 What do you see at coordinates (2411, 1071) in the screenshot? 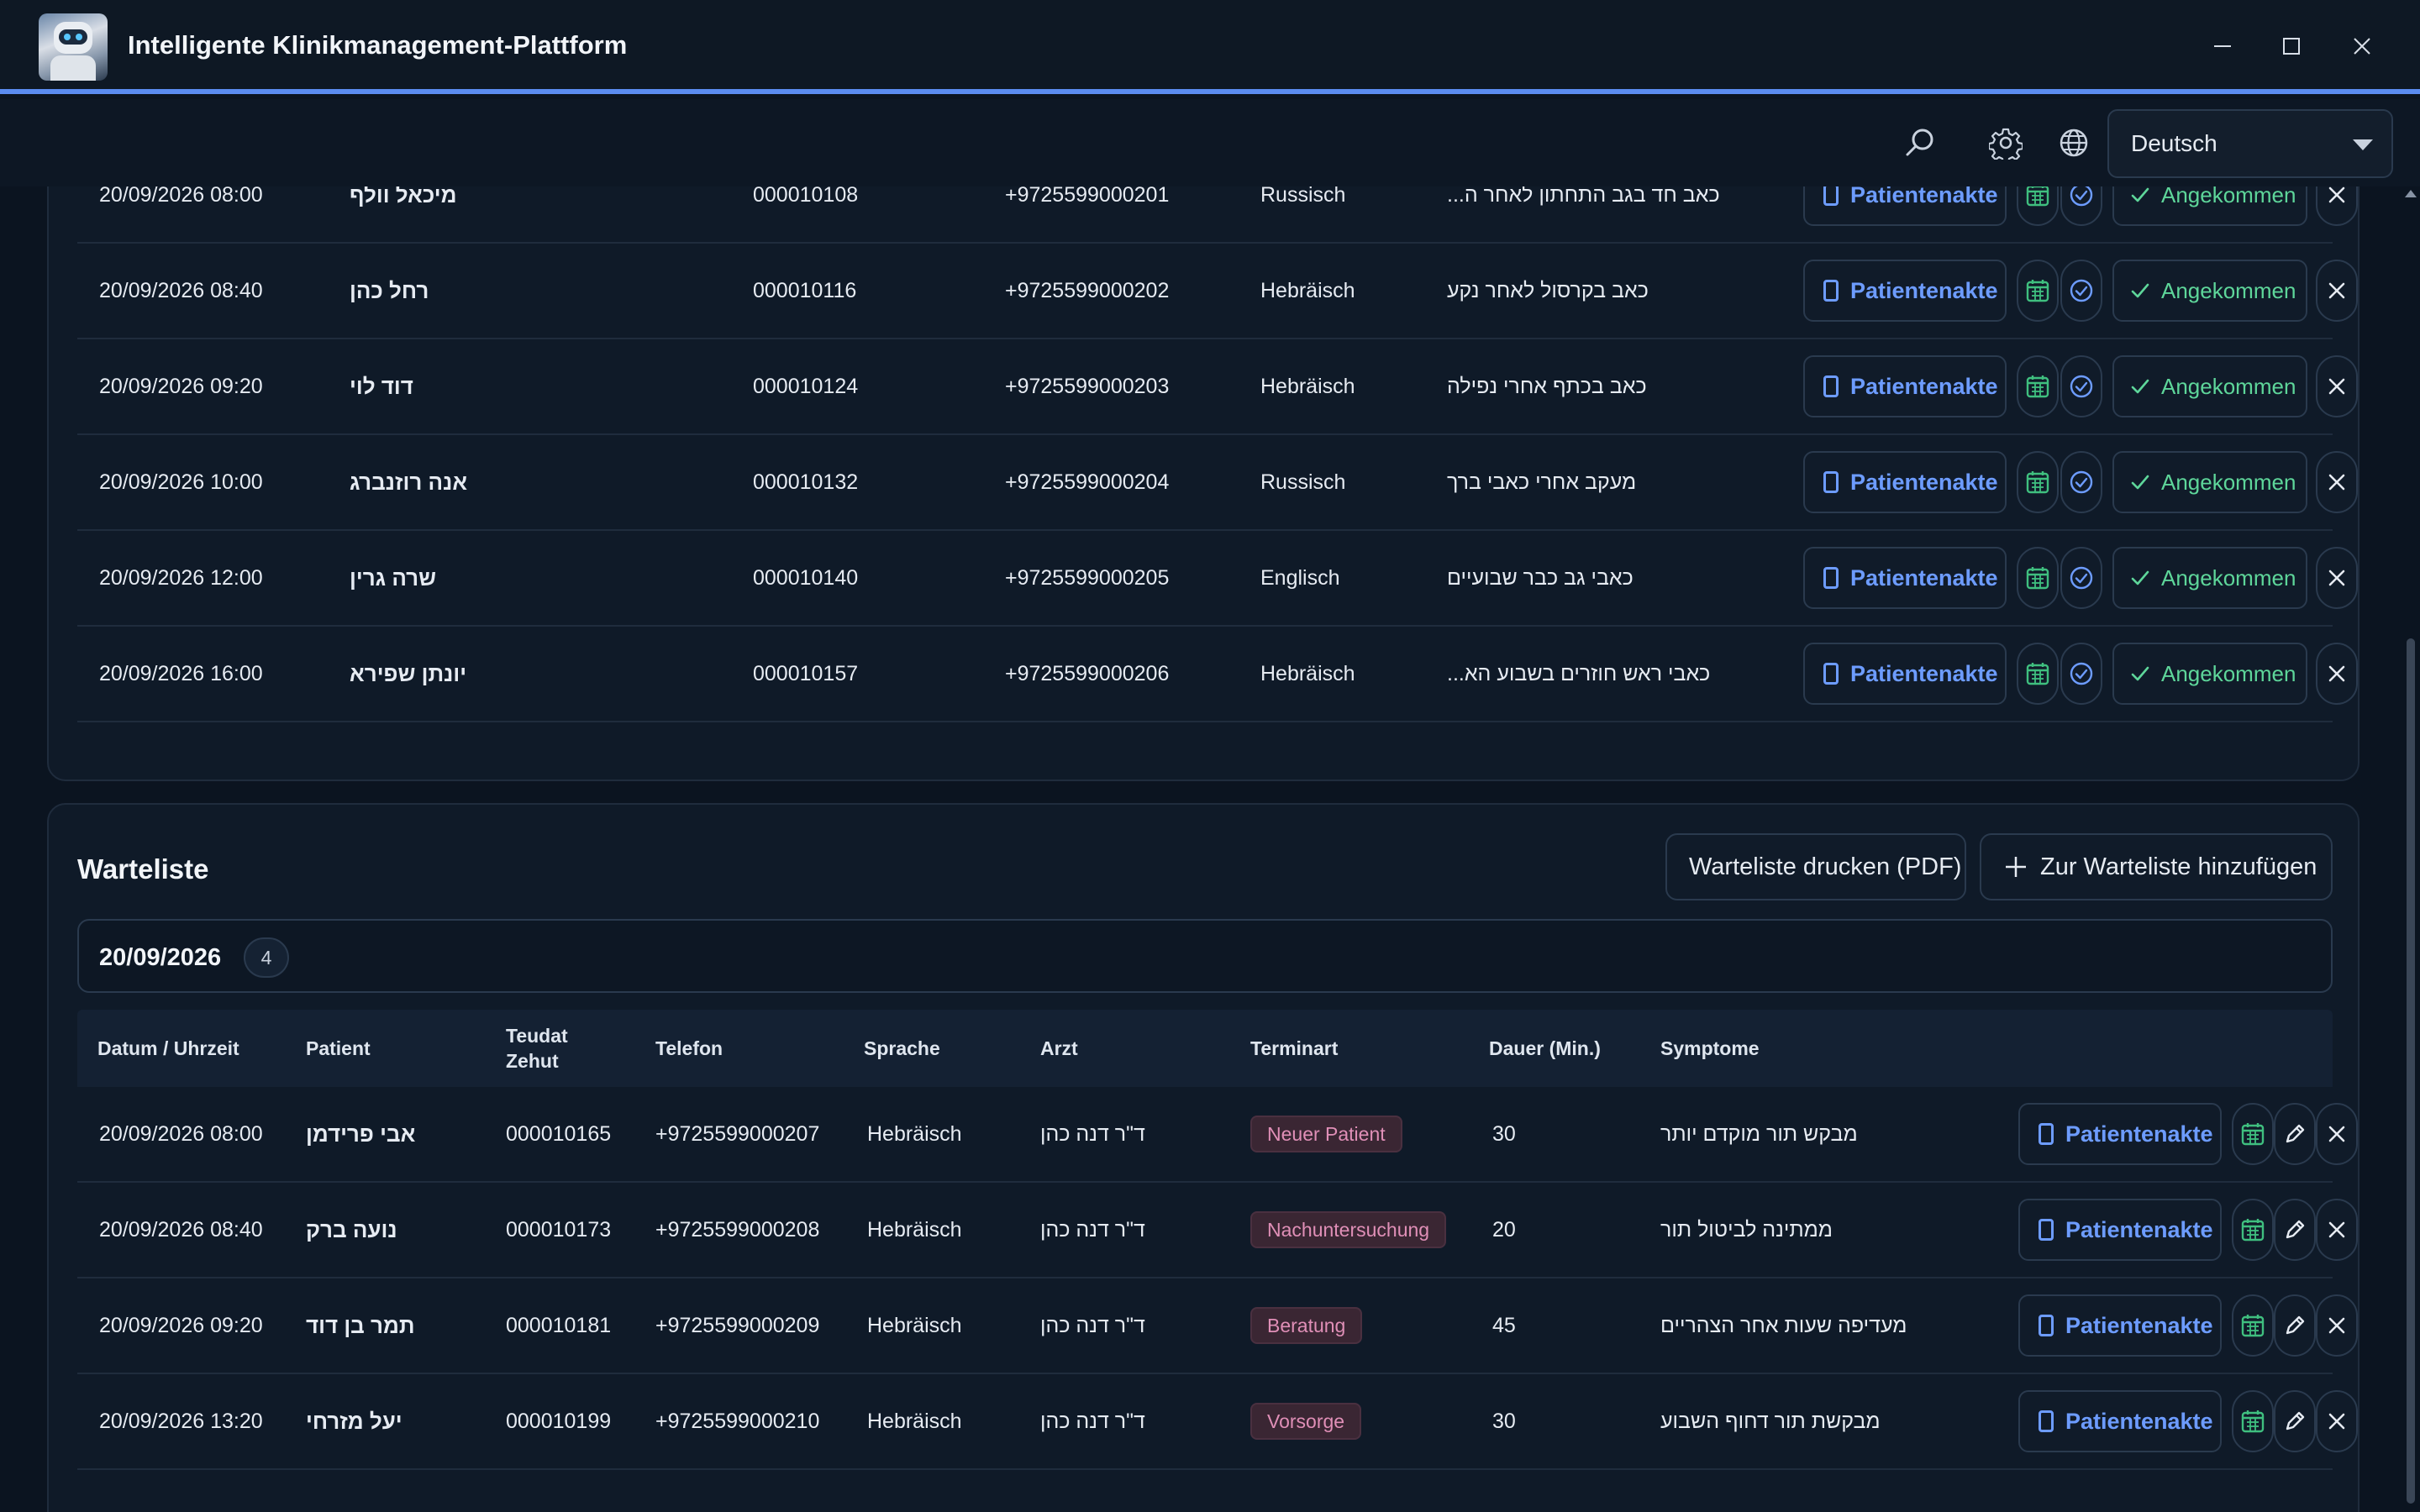
I see `scrollbar-thumb` at bounding box center [2411, 1071].